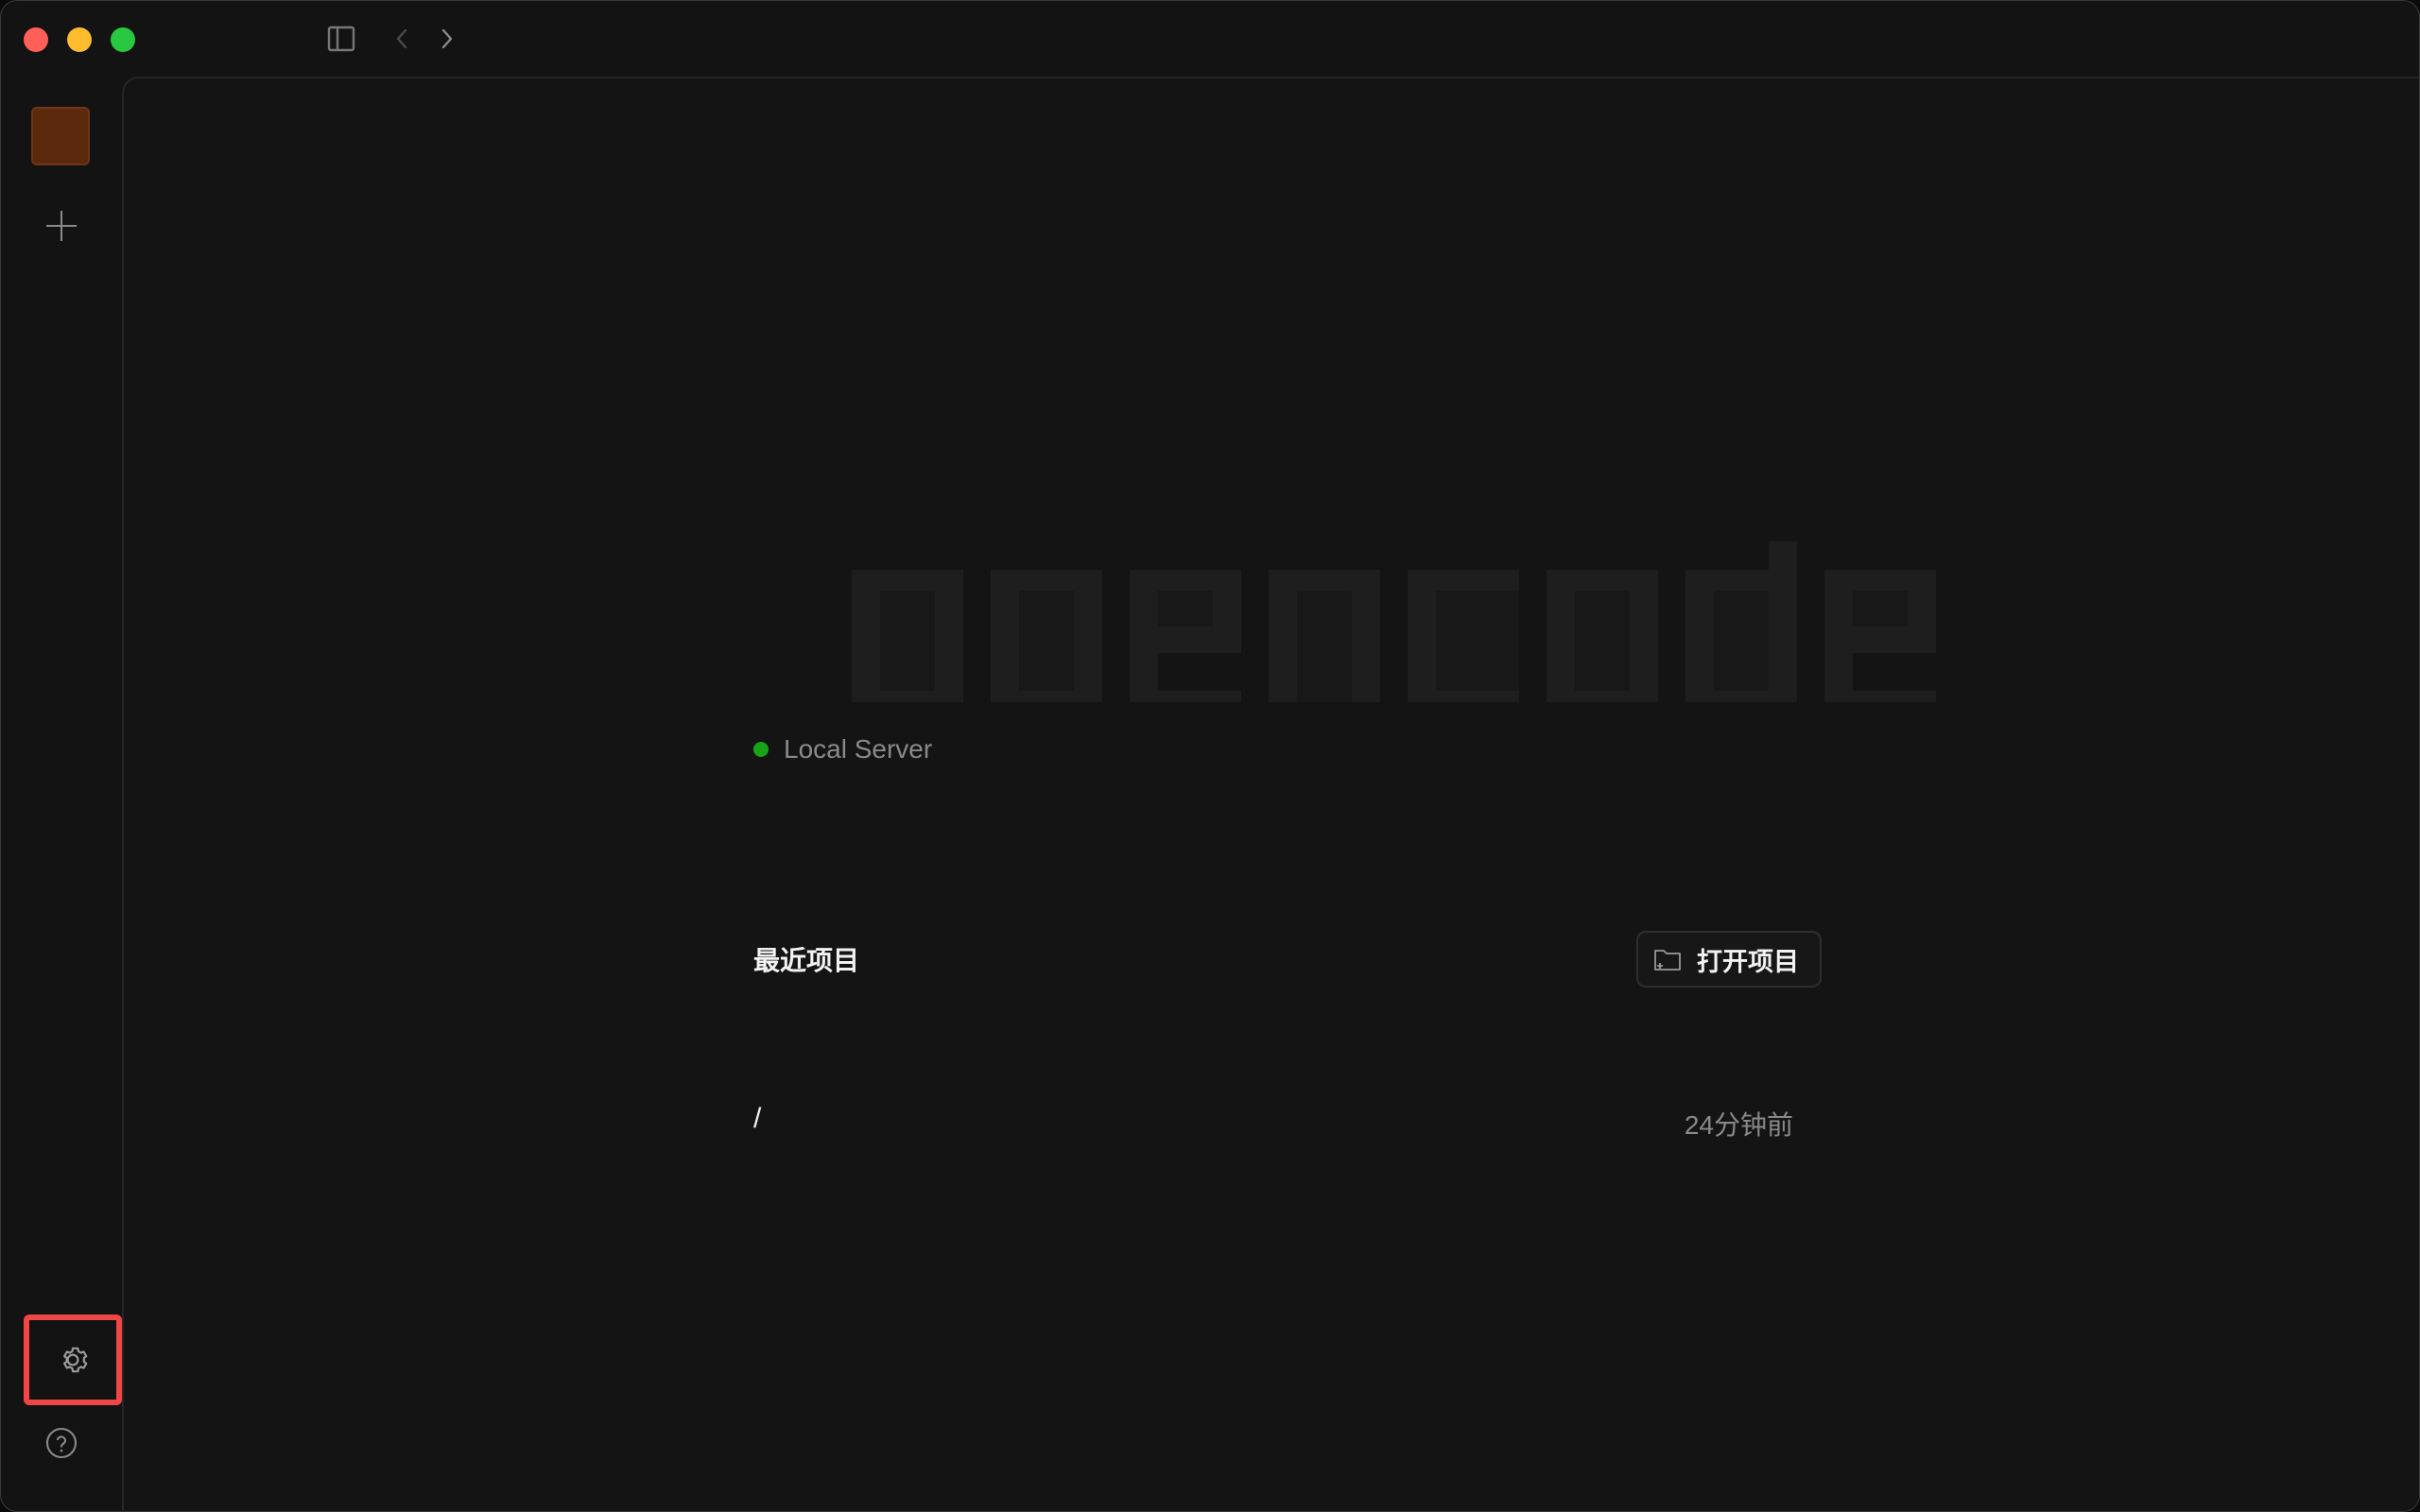  I want to click on add-project-button, so click(61, 226).